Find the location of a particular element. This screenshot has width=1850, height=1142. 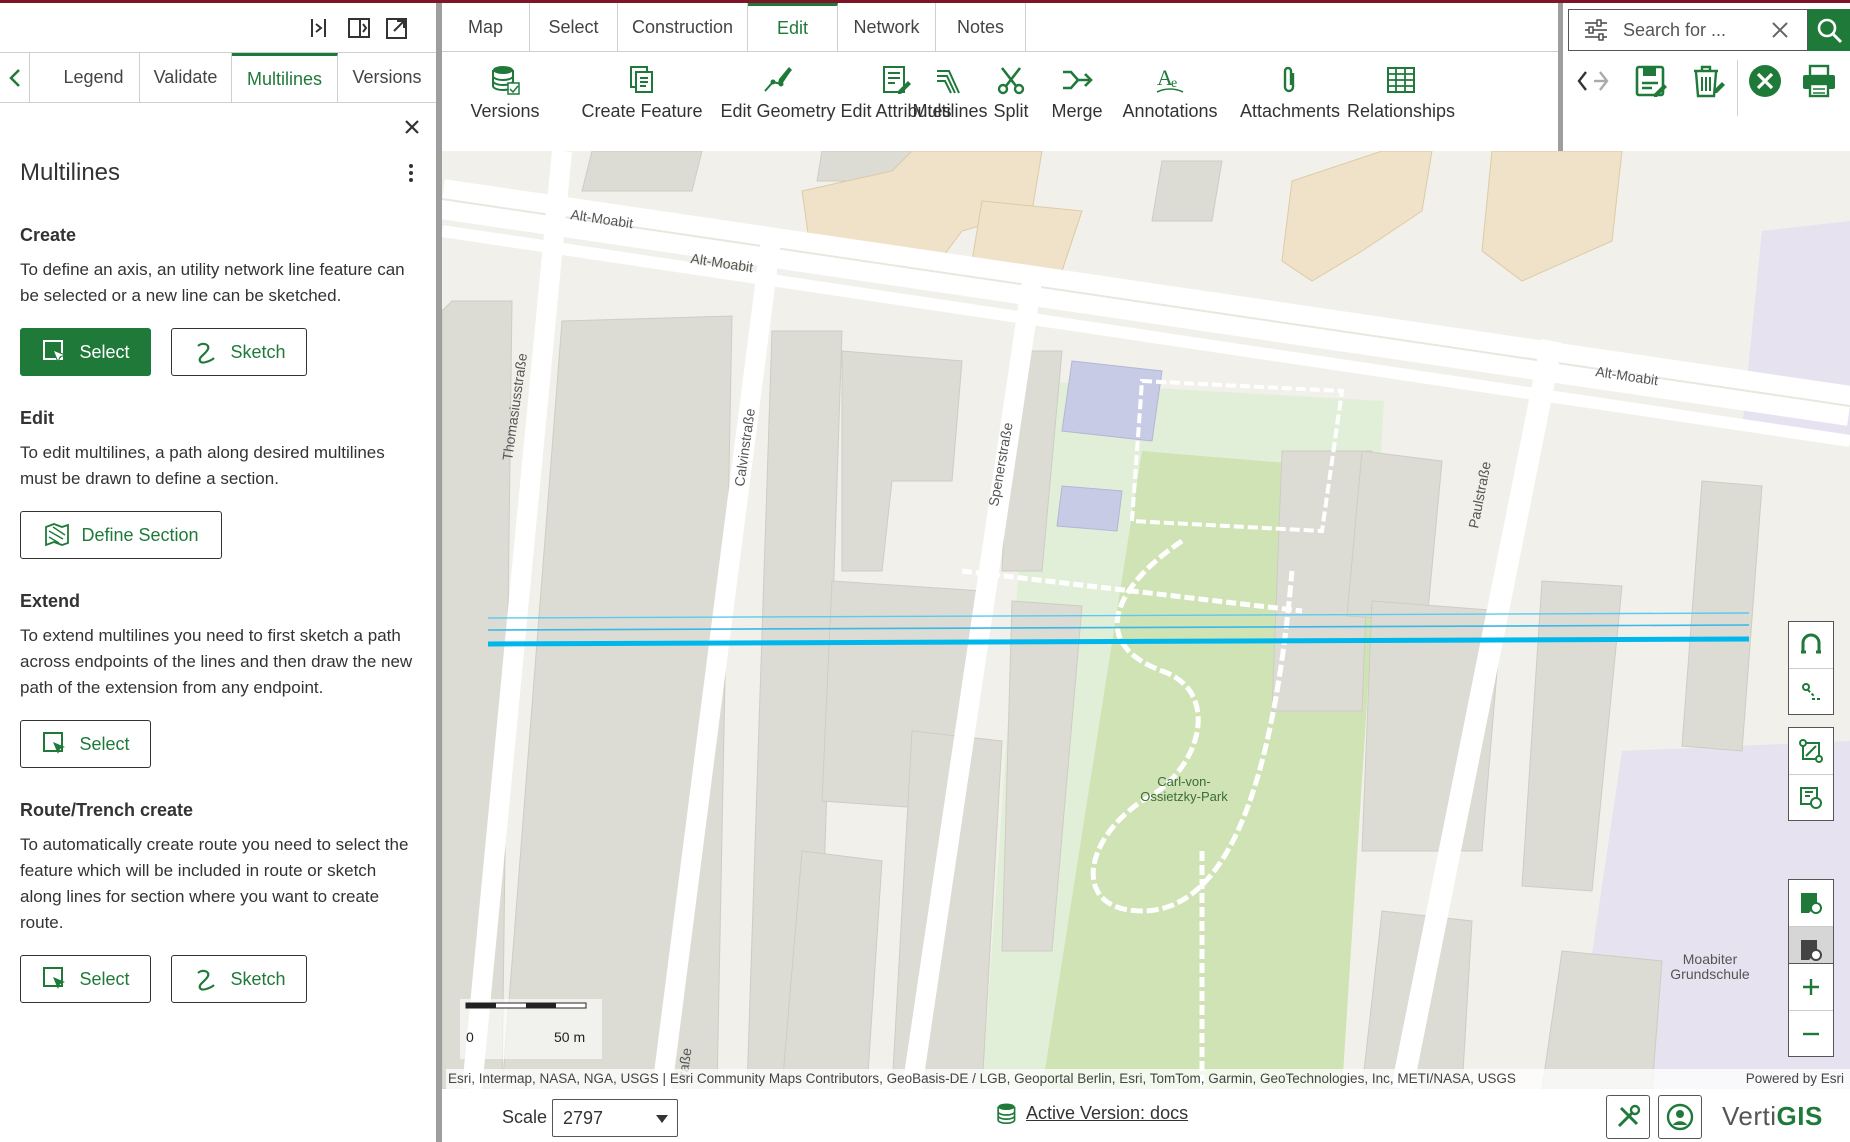

tab-versions-label: Versions is located at coordinates (387, 77).